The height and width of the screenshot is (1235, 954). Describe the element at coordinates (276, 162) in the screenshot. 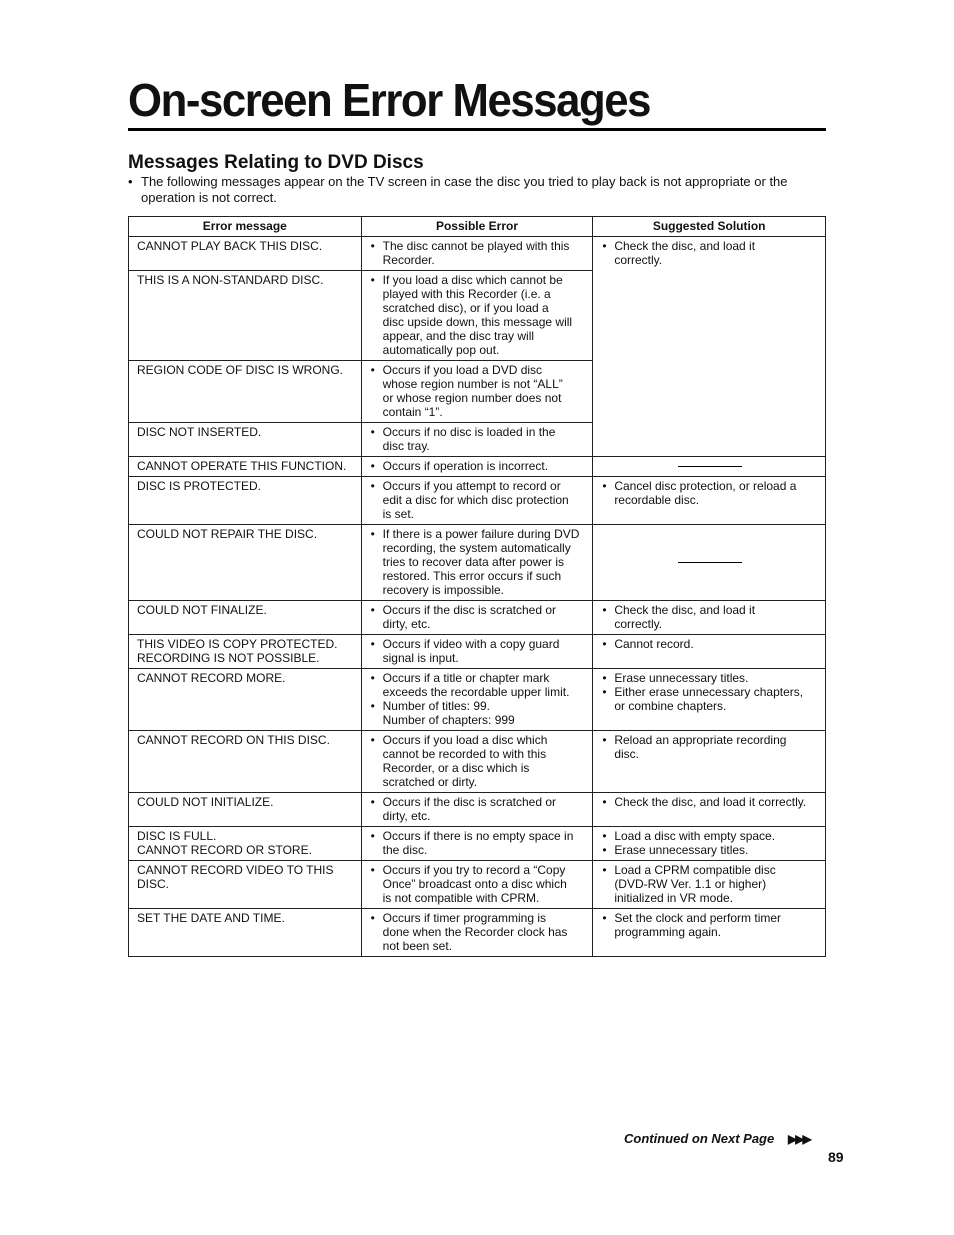

I see `section-title: Messages Relating to DVD Discs` at that location.